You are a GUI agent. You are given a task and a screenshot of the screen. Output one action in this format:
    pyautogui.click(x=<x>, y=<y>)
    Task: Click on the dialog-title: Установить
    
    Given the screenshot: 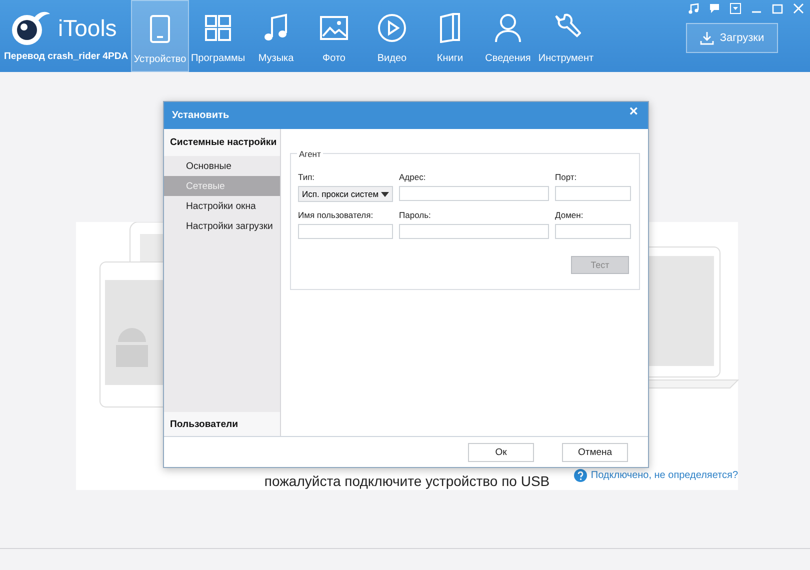 What is the action you would take?
    pyautogui.click(x=201, y=115)
    